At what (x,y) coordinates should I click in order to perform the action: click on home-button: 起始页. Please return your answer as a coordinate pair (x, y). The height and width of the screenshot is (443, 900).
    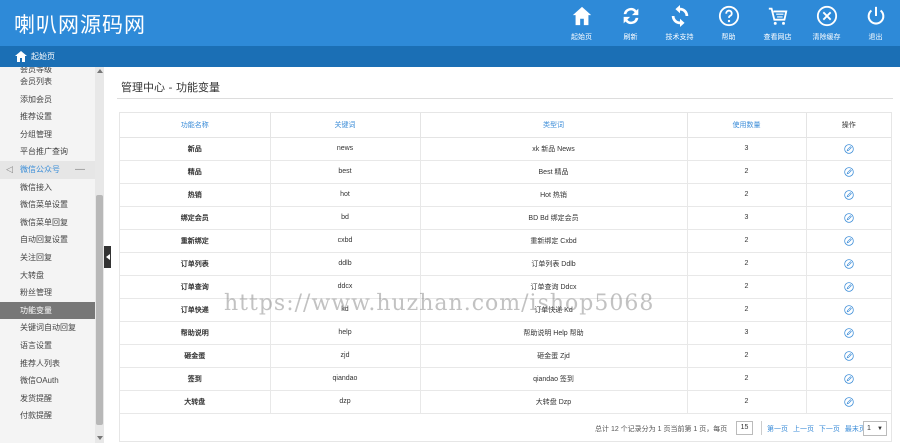
    Looking at the image, I should click on (581, 23).